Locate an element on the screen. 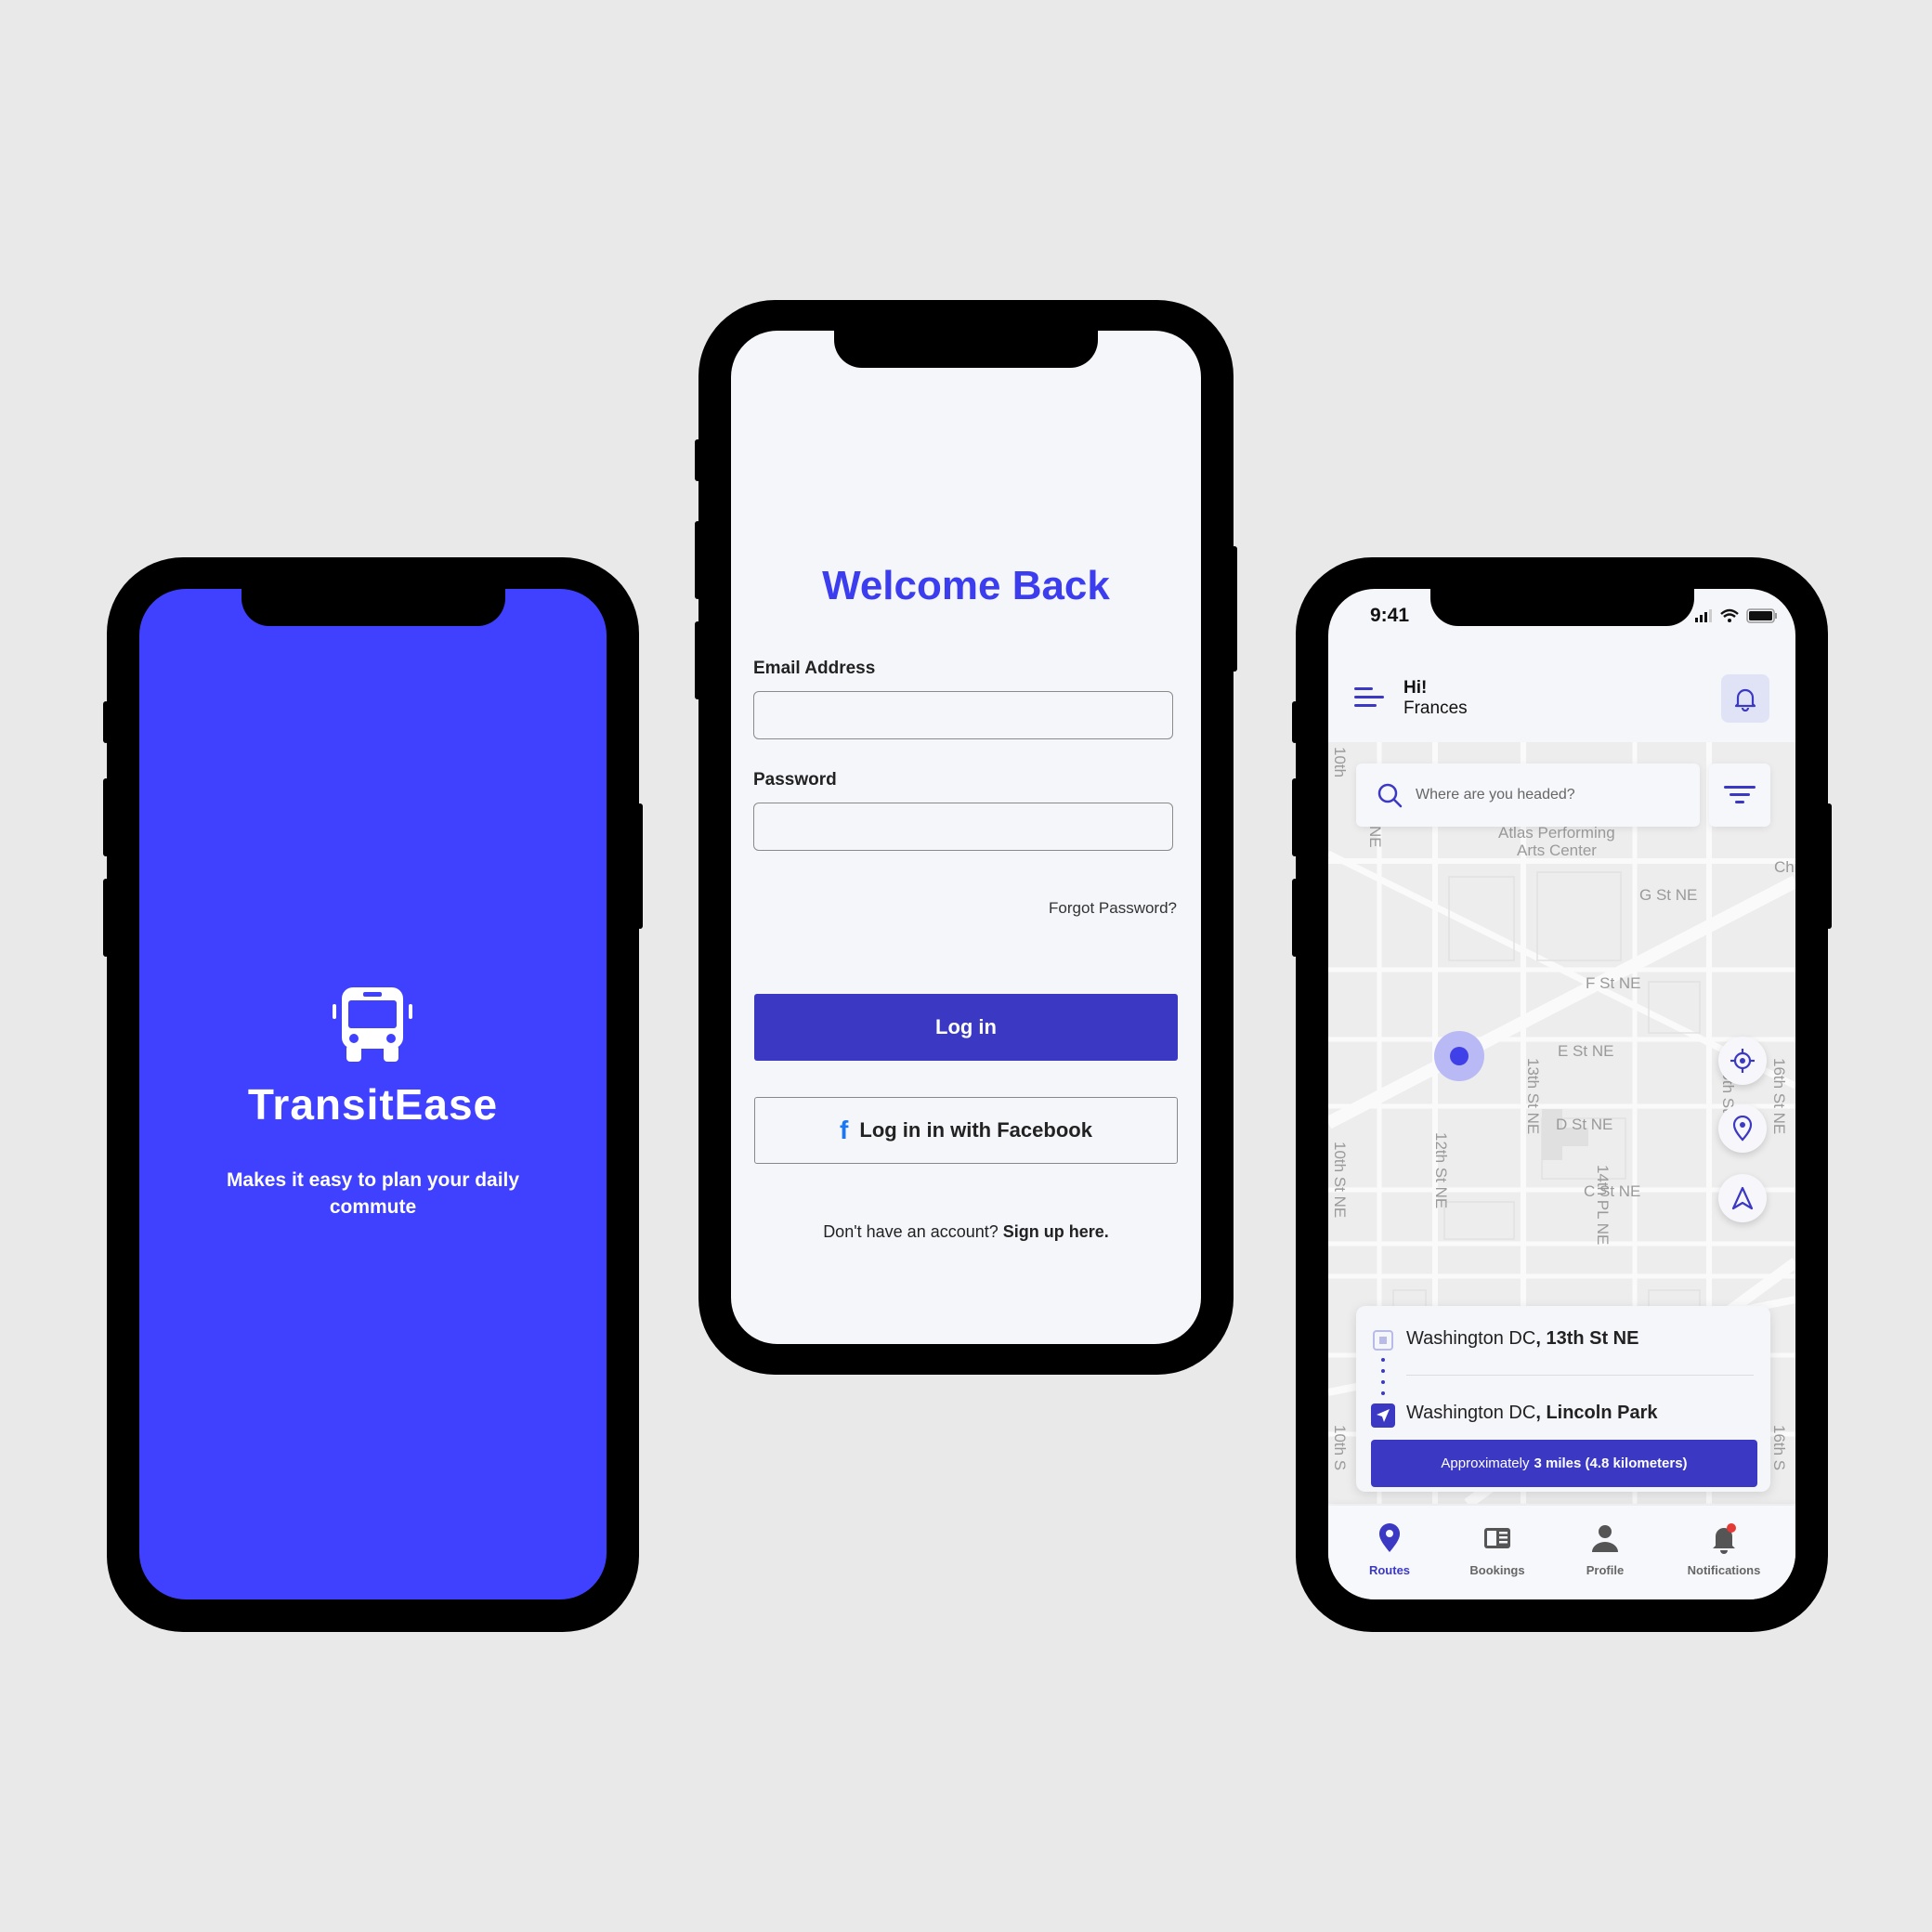 This screenshot has width=1932, height=1932. search-placeholder: Where are you headed? is located at coordinates (1495, 795).